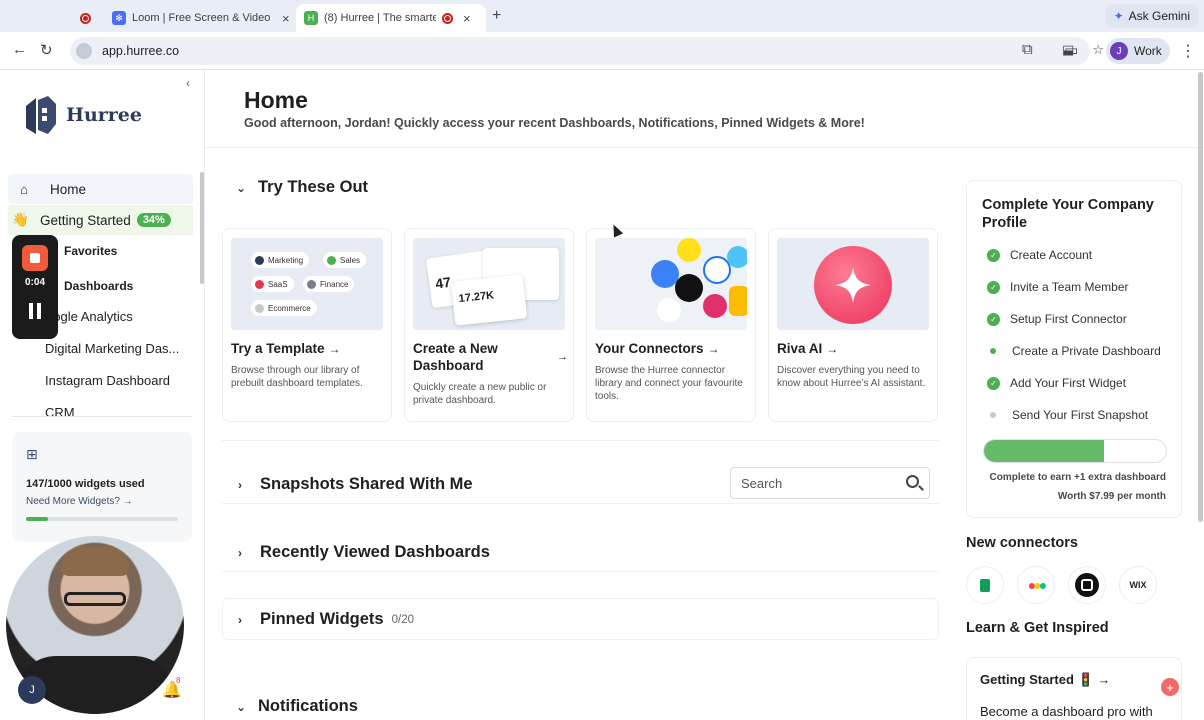 The image size is (1204, 720). What do you see at coordinates (1148, 51) in the screenshot?
I see `profile-label: Work` at bounding box center [1148, 51].